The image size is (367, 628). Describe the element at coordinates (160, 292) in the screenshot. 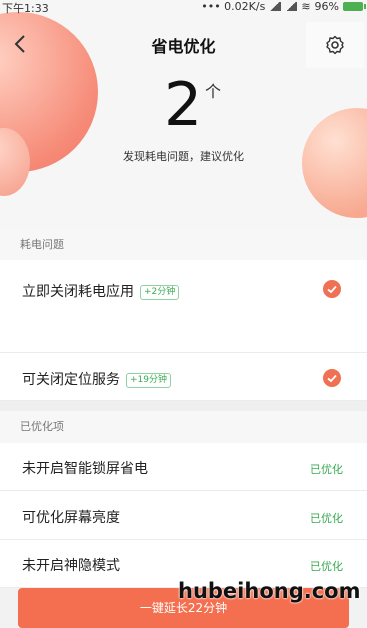

I see `time-gain-badge: +2分钟` at that location.